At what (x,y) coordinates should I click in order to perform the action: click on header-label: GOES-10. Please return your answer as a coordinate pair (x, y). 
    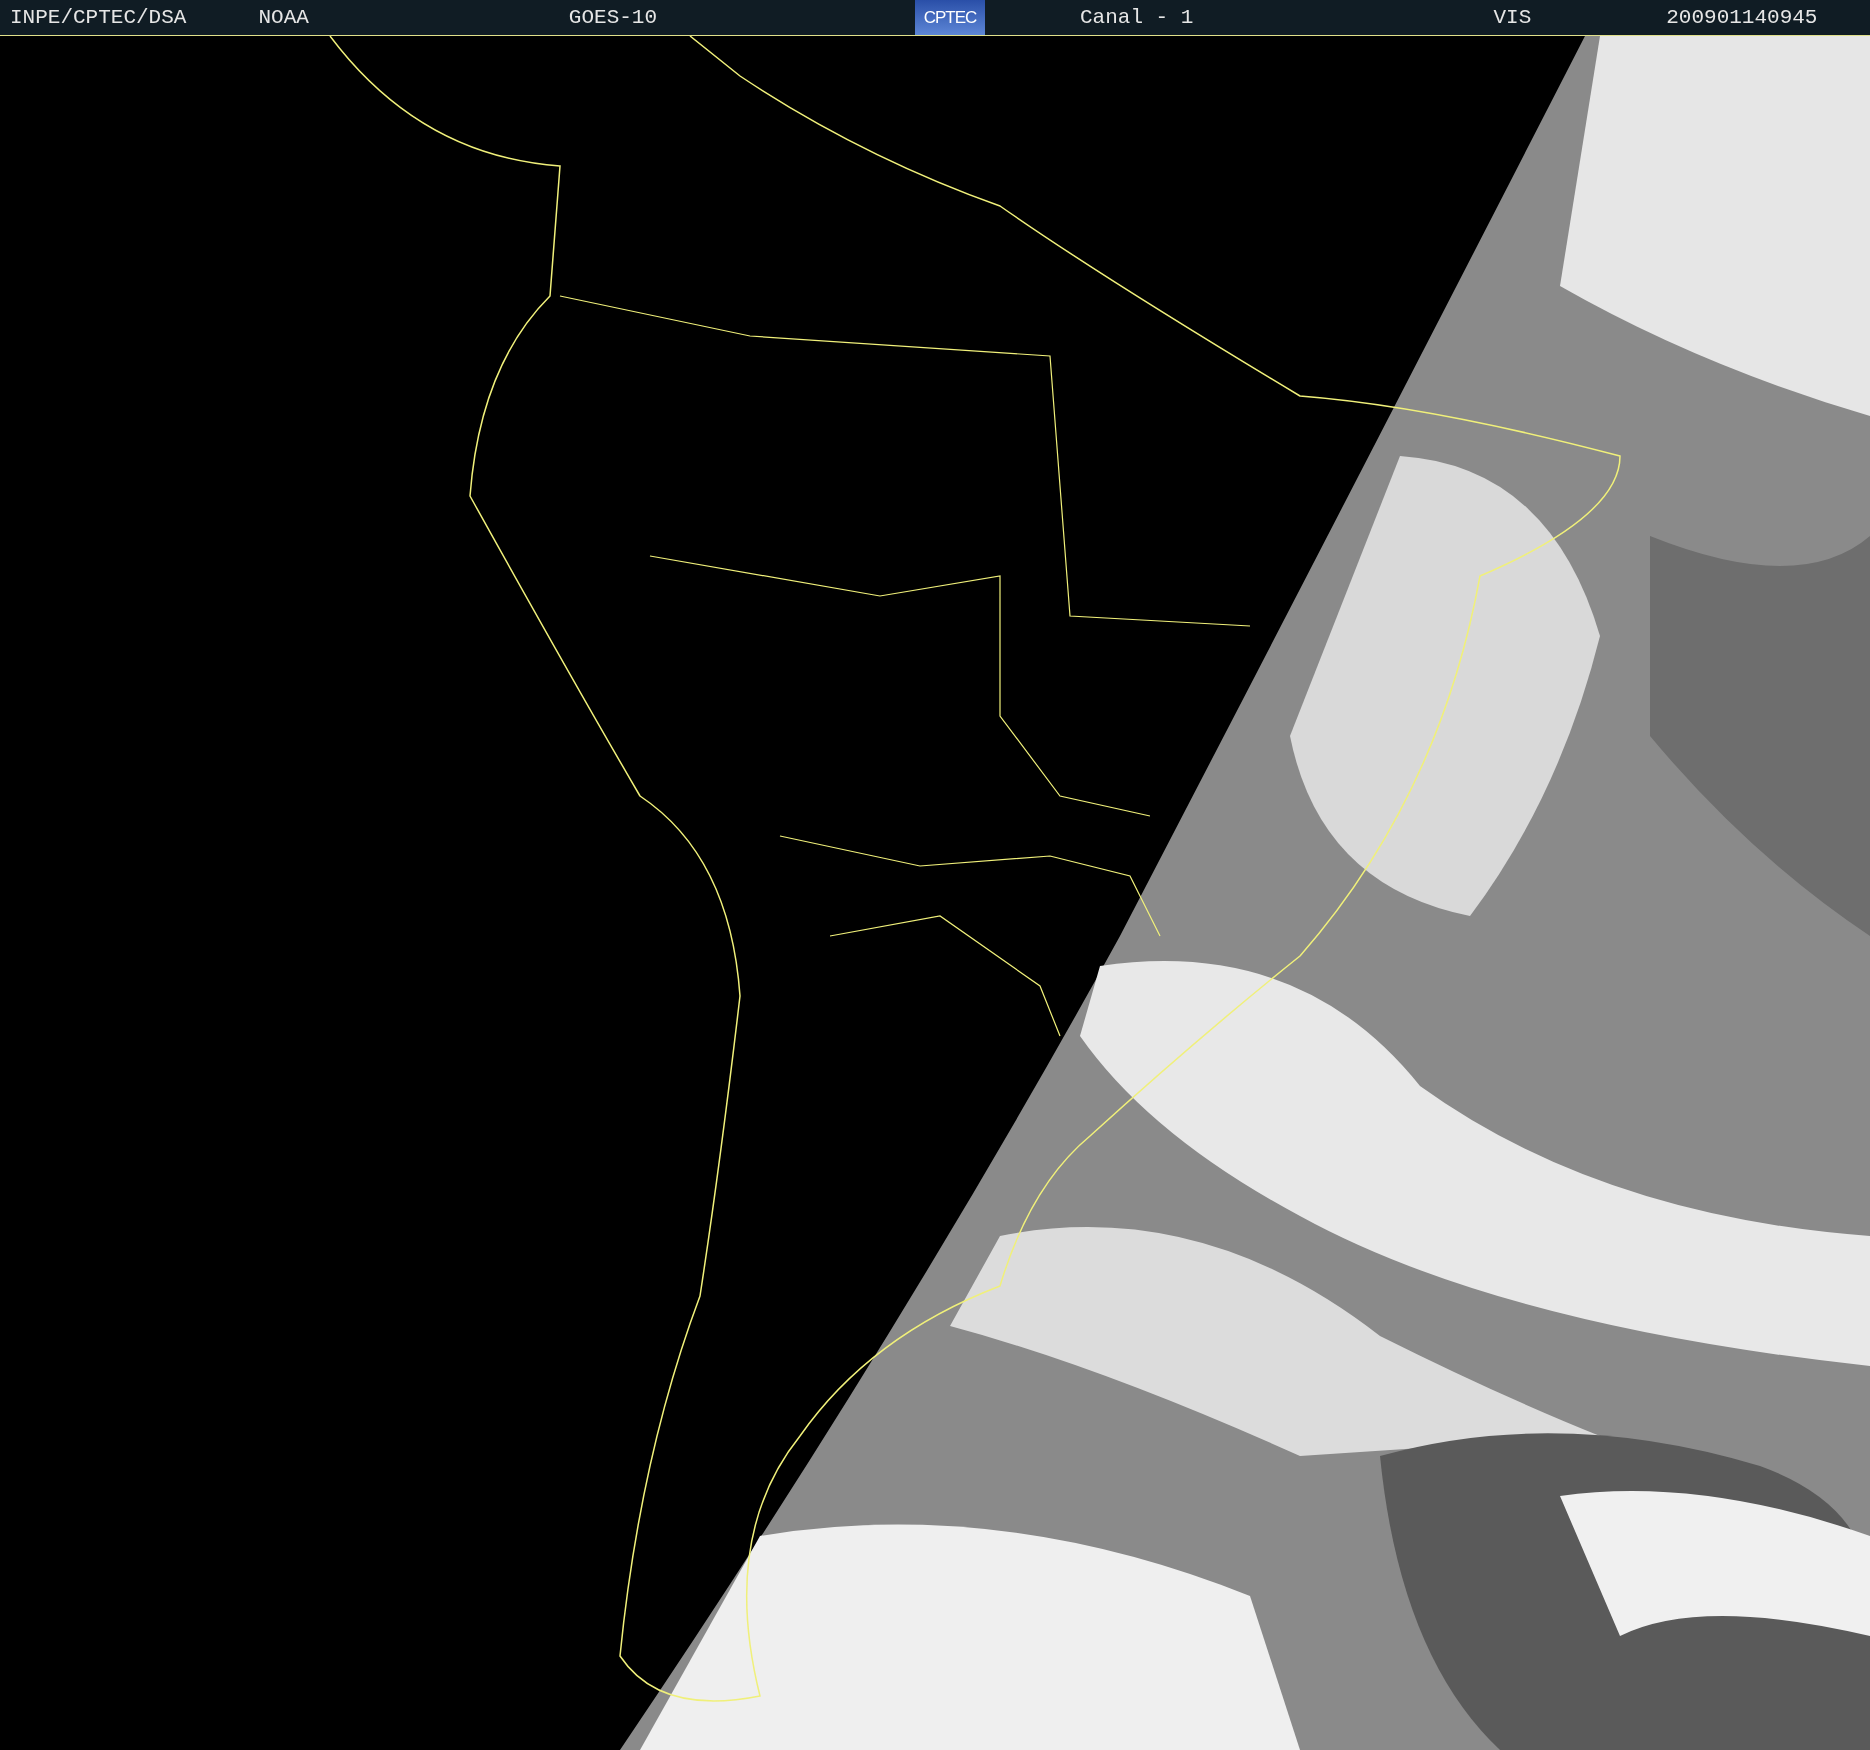
    Looking at the image, I should click on (613, 17).